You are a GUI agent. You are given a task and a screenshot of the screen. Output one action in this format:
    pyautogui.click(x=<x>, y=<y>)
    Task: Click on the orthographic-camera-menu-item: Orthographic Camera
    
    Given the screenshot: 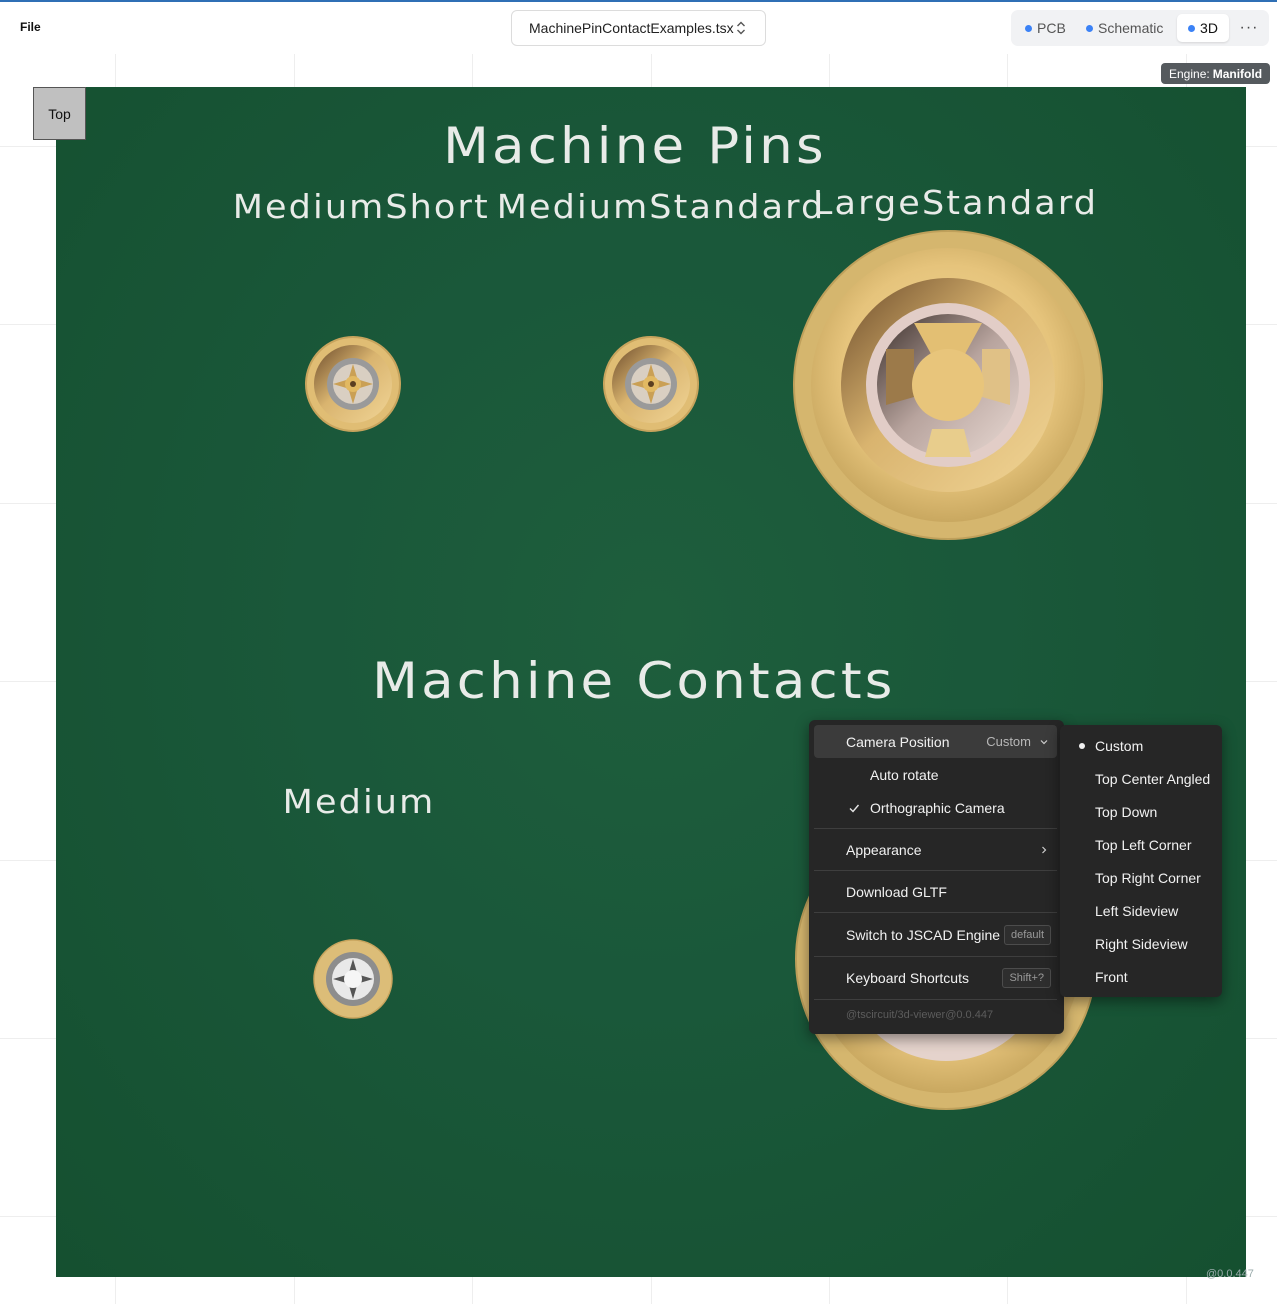 What is the action you would take?
    pyautogui.click(x=935, y=807)
    